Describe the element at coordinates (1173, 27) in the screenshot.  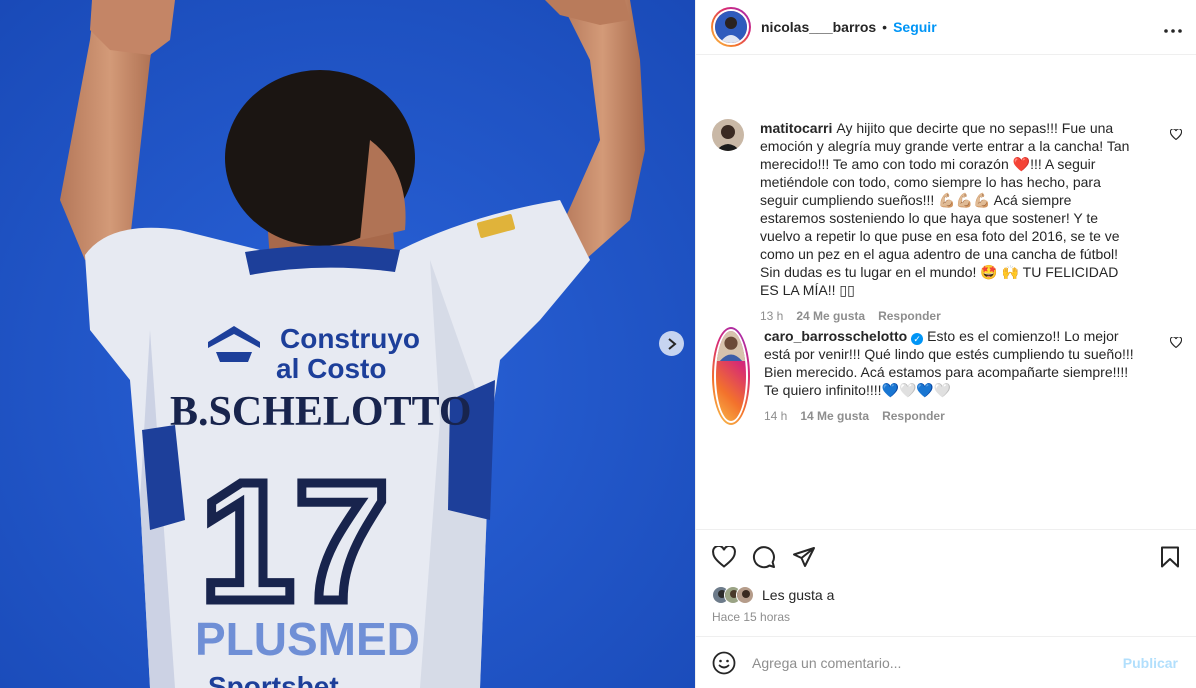
I see `more-options-button` at that location.